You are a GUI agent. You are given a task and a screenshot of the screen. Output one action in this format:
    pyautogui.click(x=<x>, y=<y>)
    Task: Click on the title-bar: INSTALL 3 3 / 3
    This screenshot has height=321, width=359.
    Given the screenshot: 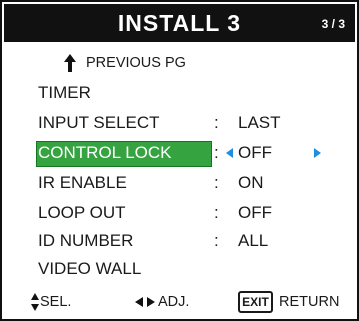 What is the action you would take?
    pyautogui.click(x=179, y=23)
    